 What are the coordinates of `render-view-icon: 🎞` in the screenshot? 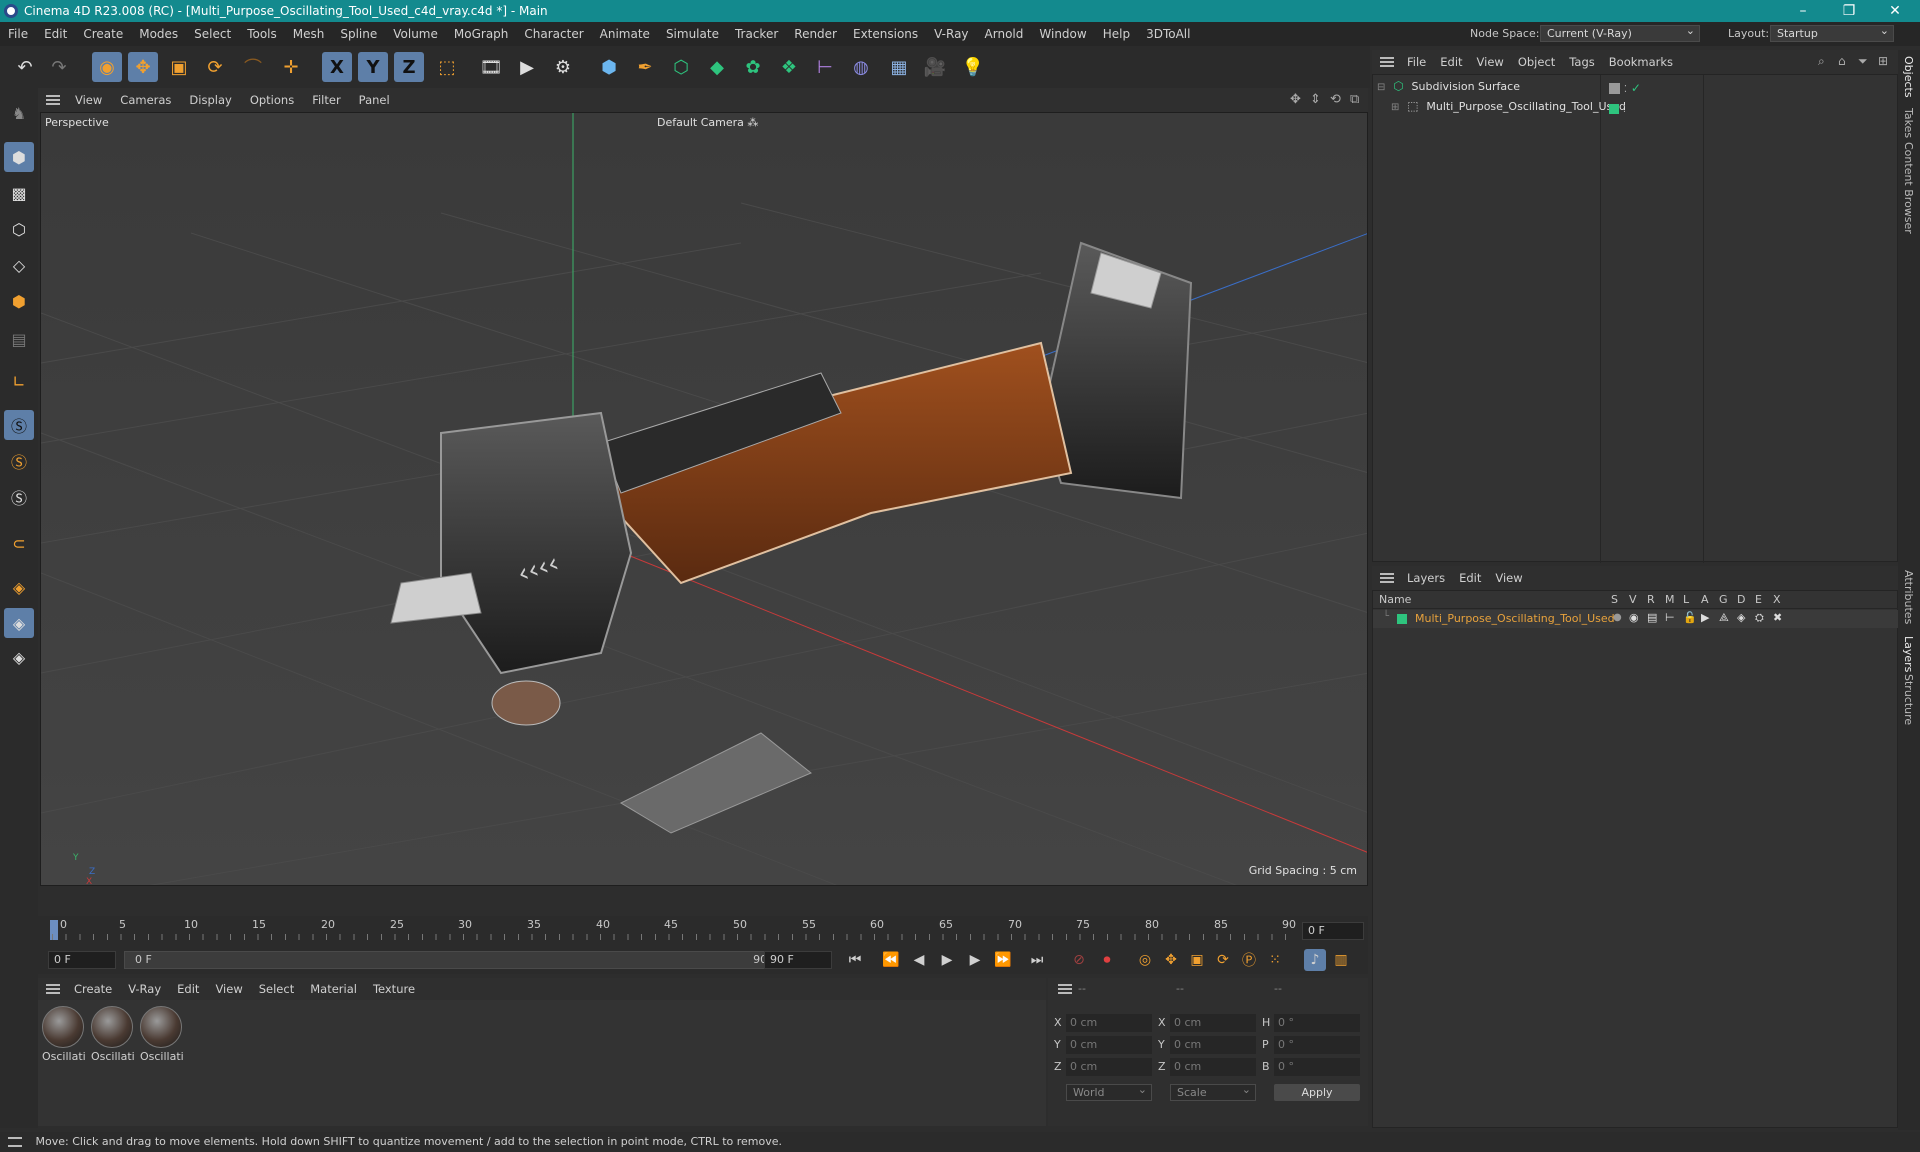 It's located at (491, 67).